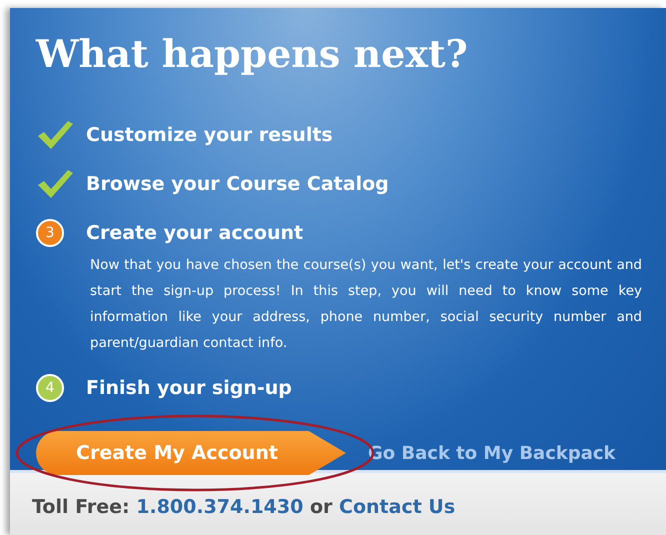 This screenshot has width=666, height=535. I want to click on page-title: What happens next?, so click(252, 54).